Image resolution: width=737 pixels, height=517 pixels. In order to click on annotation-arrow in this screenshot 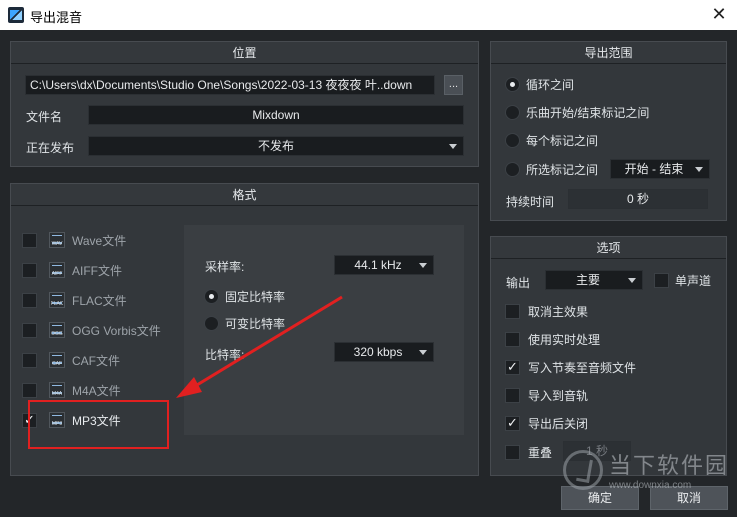, I will do `click(259, 346)`.